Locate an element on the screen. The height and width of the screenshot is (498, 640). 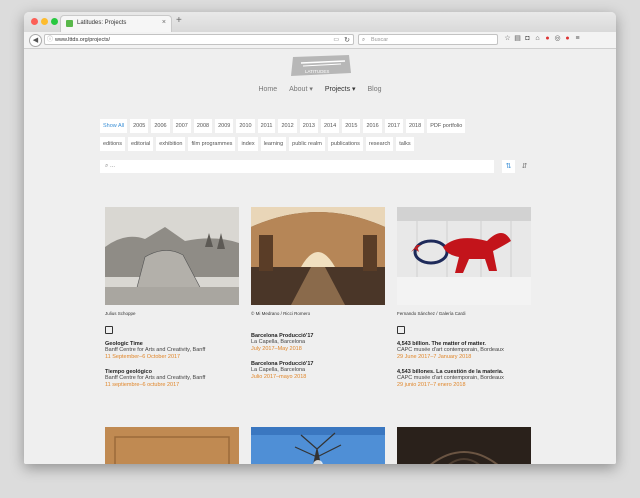
url-text: www.lttds.org/projects/ is located at coordinates (83, 40).